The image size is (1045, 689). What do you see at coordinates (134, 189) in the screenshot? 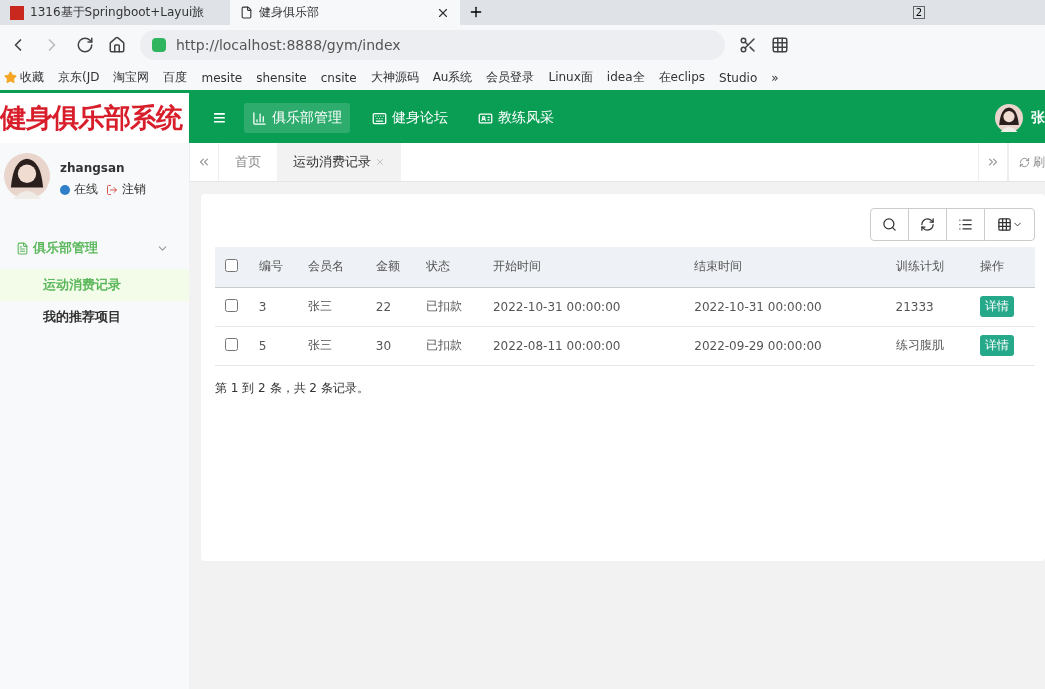
I see `logout-link: 注销` at bounding box center [134, 189].